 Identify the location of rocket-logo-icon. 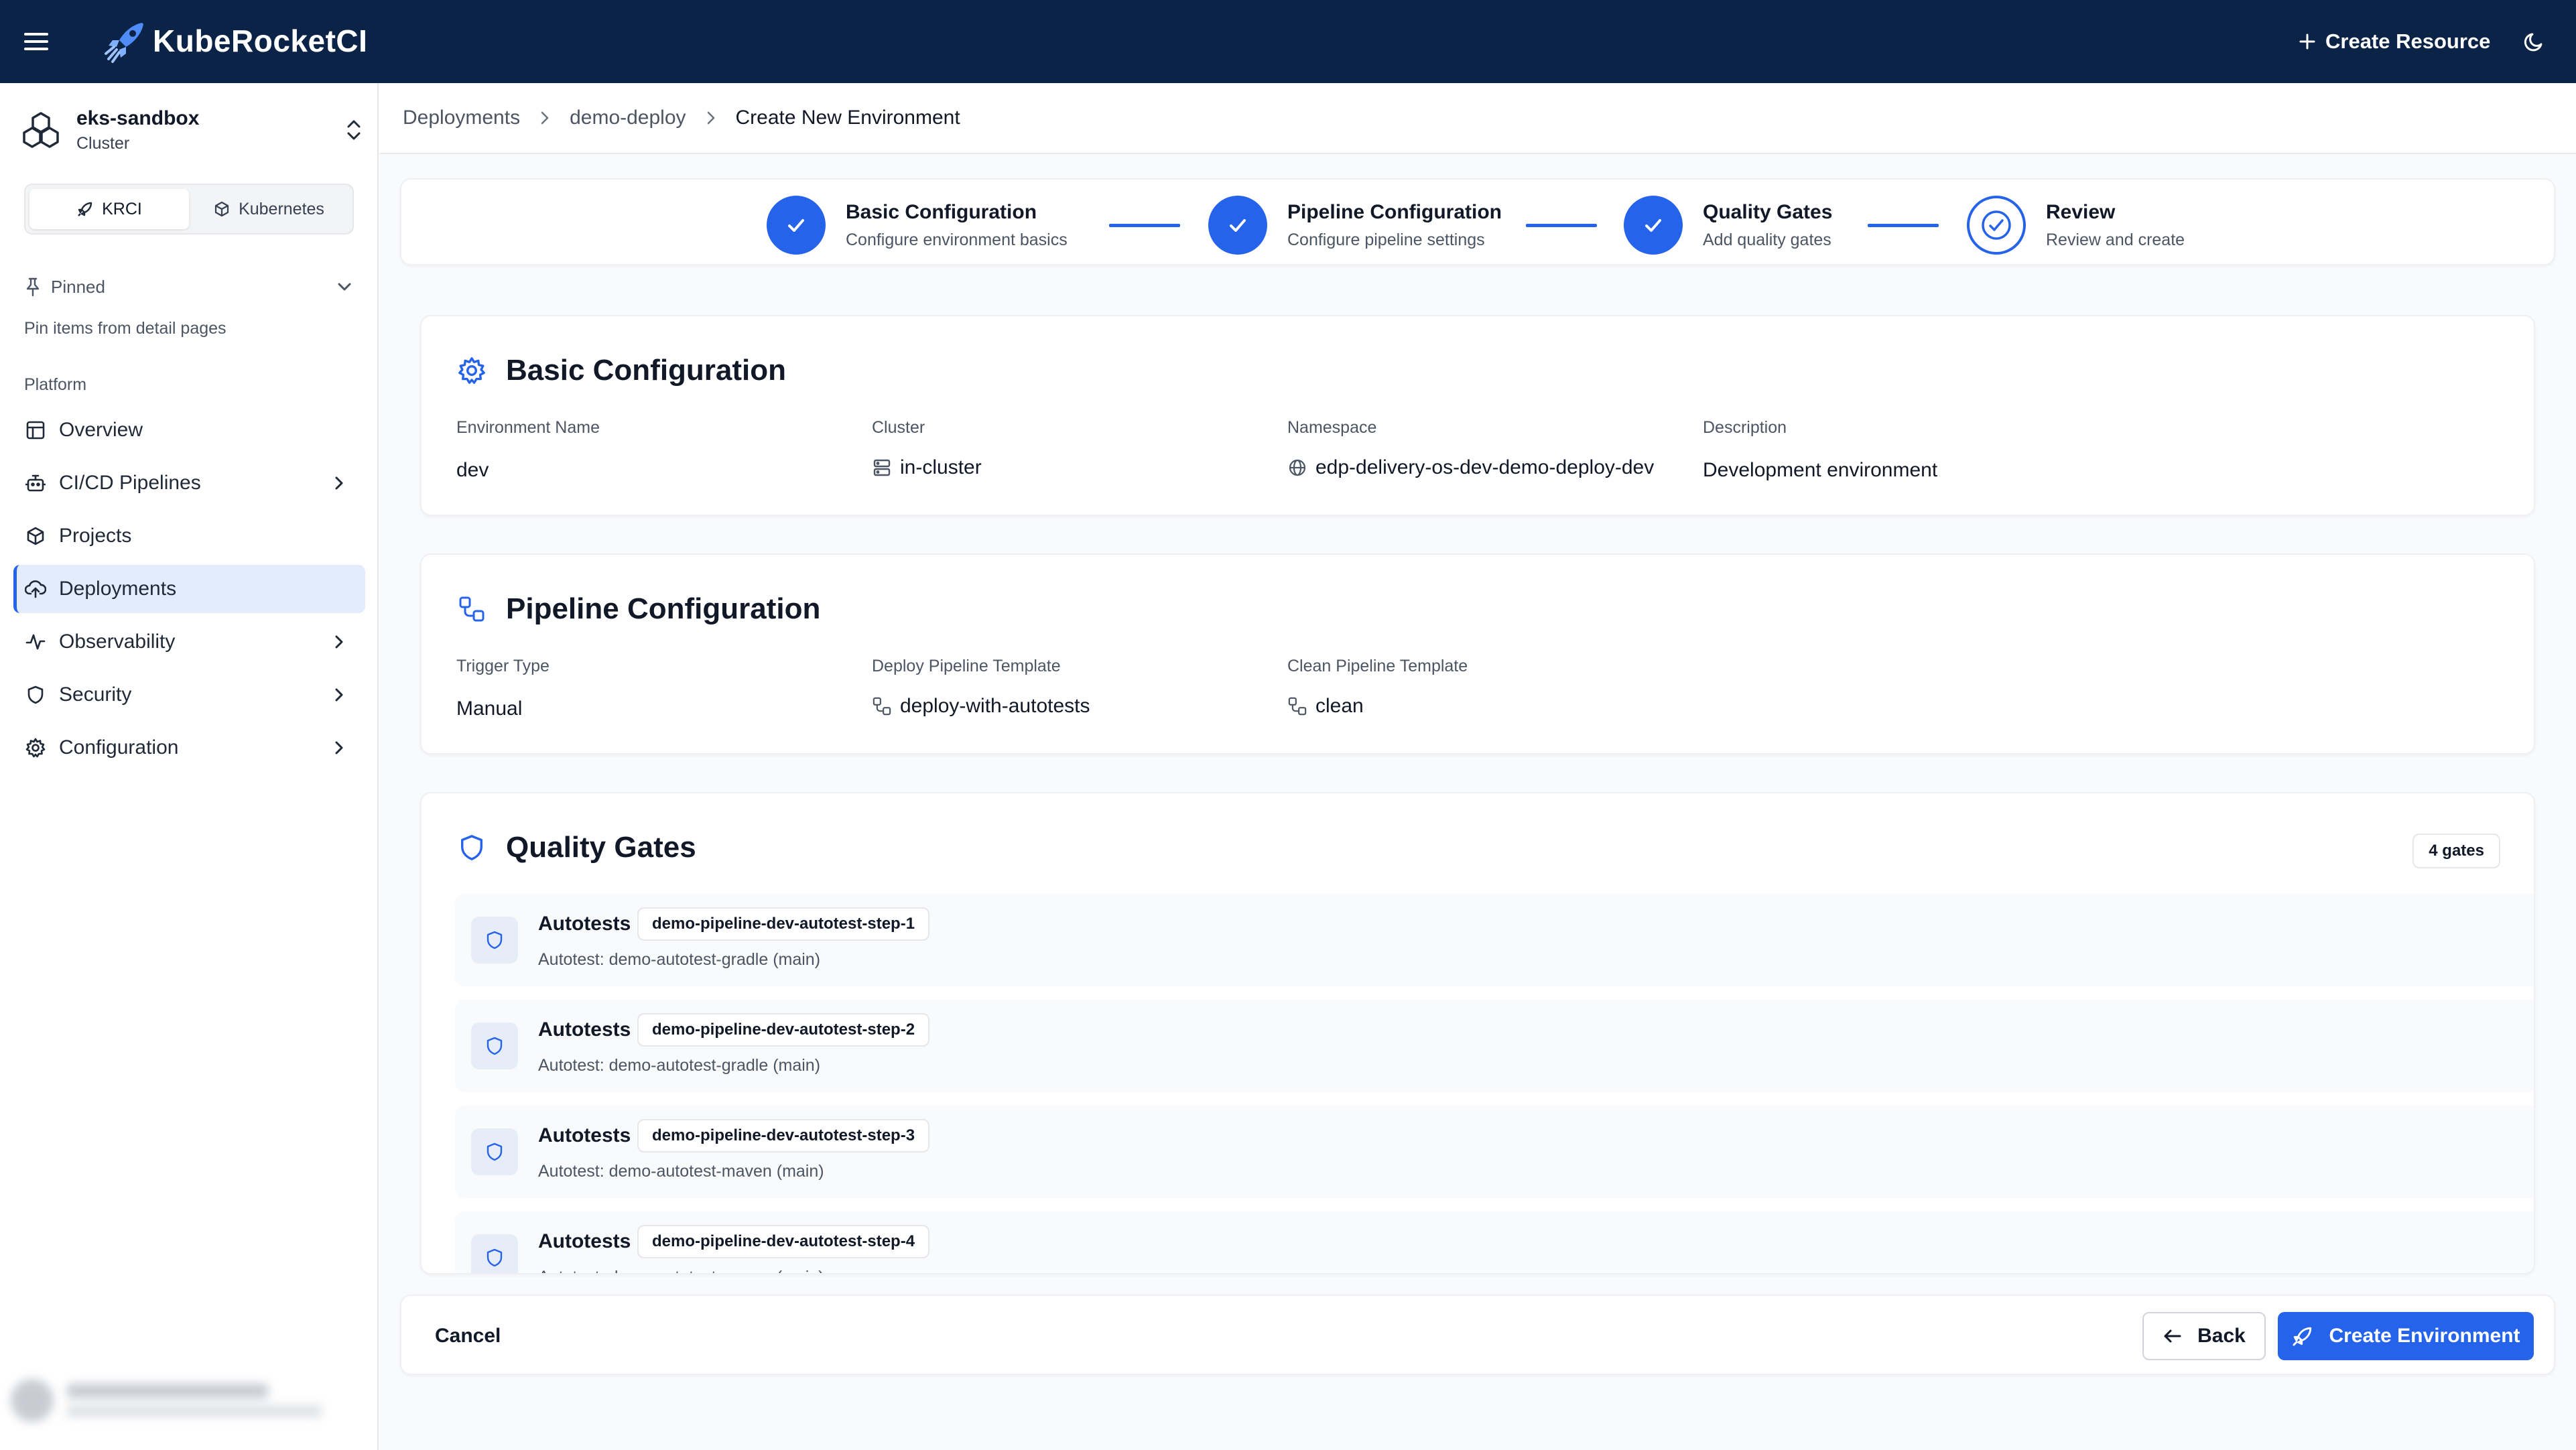
(125, 41).